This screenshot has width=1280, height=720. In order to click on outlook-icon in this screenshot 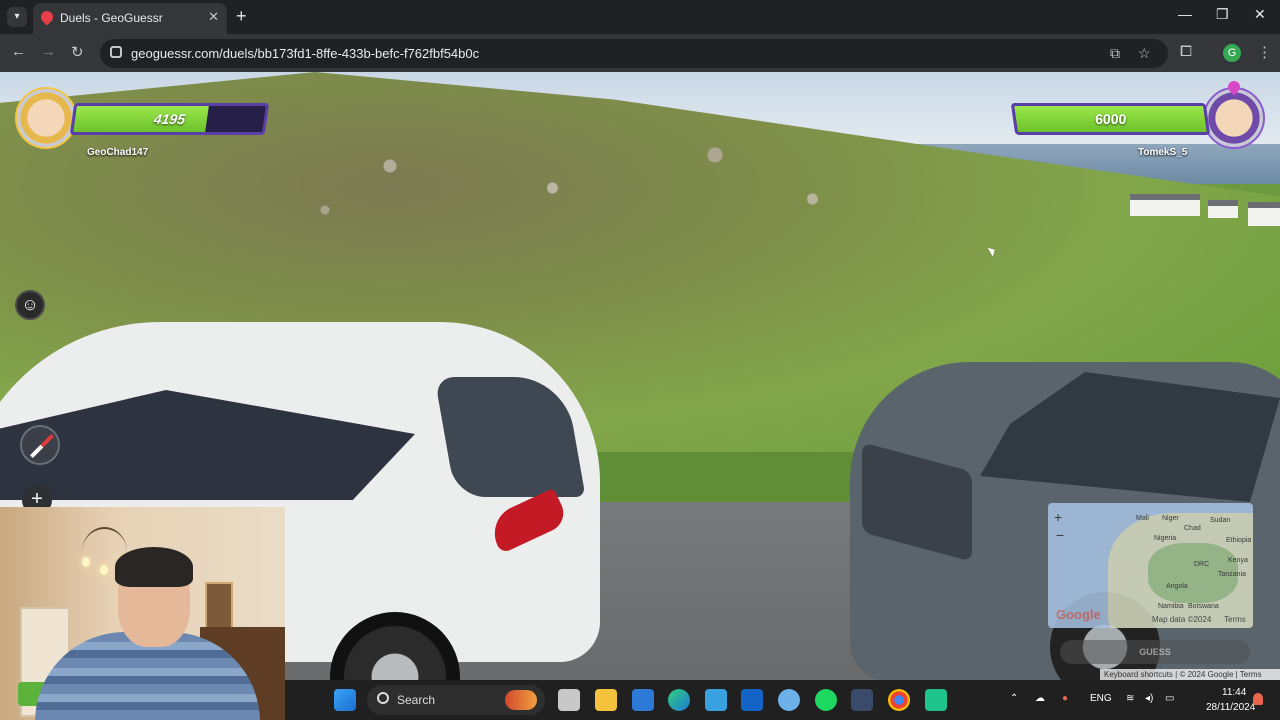, I will do `click(752, 700)`.